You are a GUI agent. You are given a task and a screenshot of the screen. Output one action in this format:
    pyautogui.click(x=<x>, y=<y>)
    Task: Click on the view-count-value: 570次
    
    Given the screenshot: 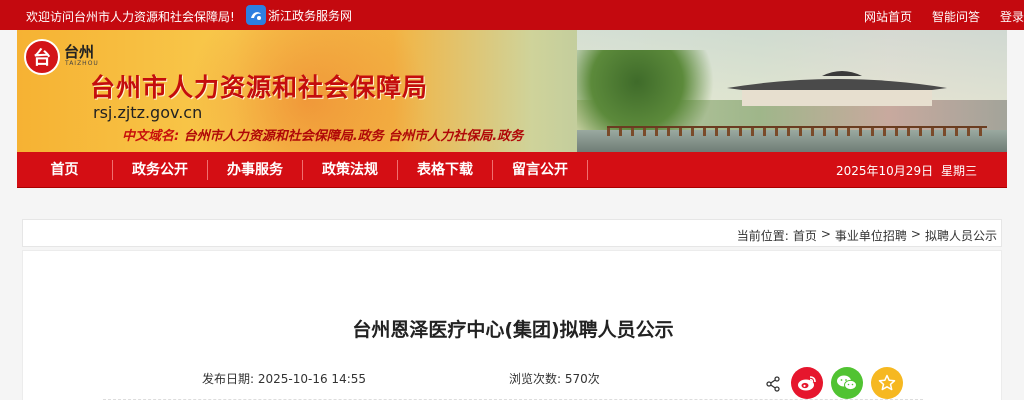 What is the action you would take?
    pyautogui.click(x=582, y=379)
    